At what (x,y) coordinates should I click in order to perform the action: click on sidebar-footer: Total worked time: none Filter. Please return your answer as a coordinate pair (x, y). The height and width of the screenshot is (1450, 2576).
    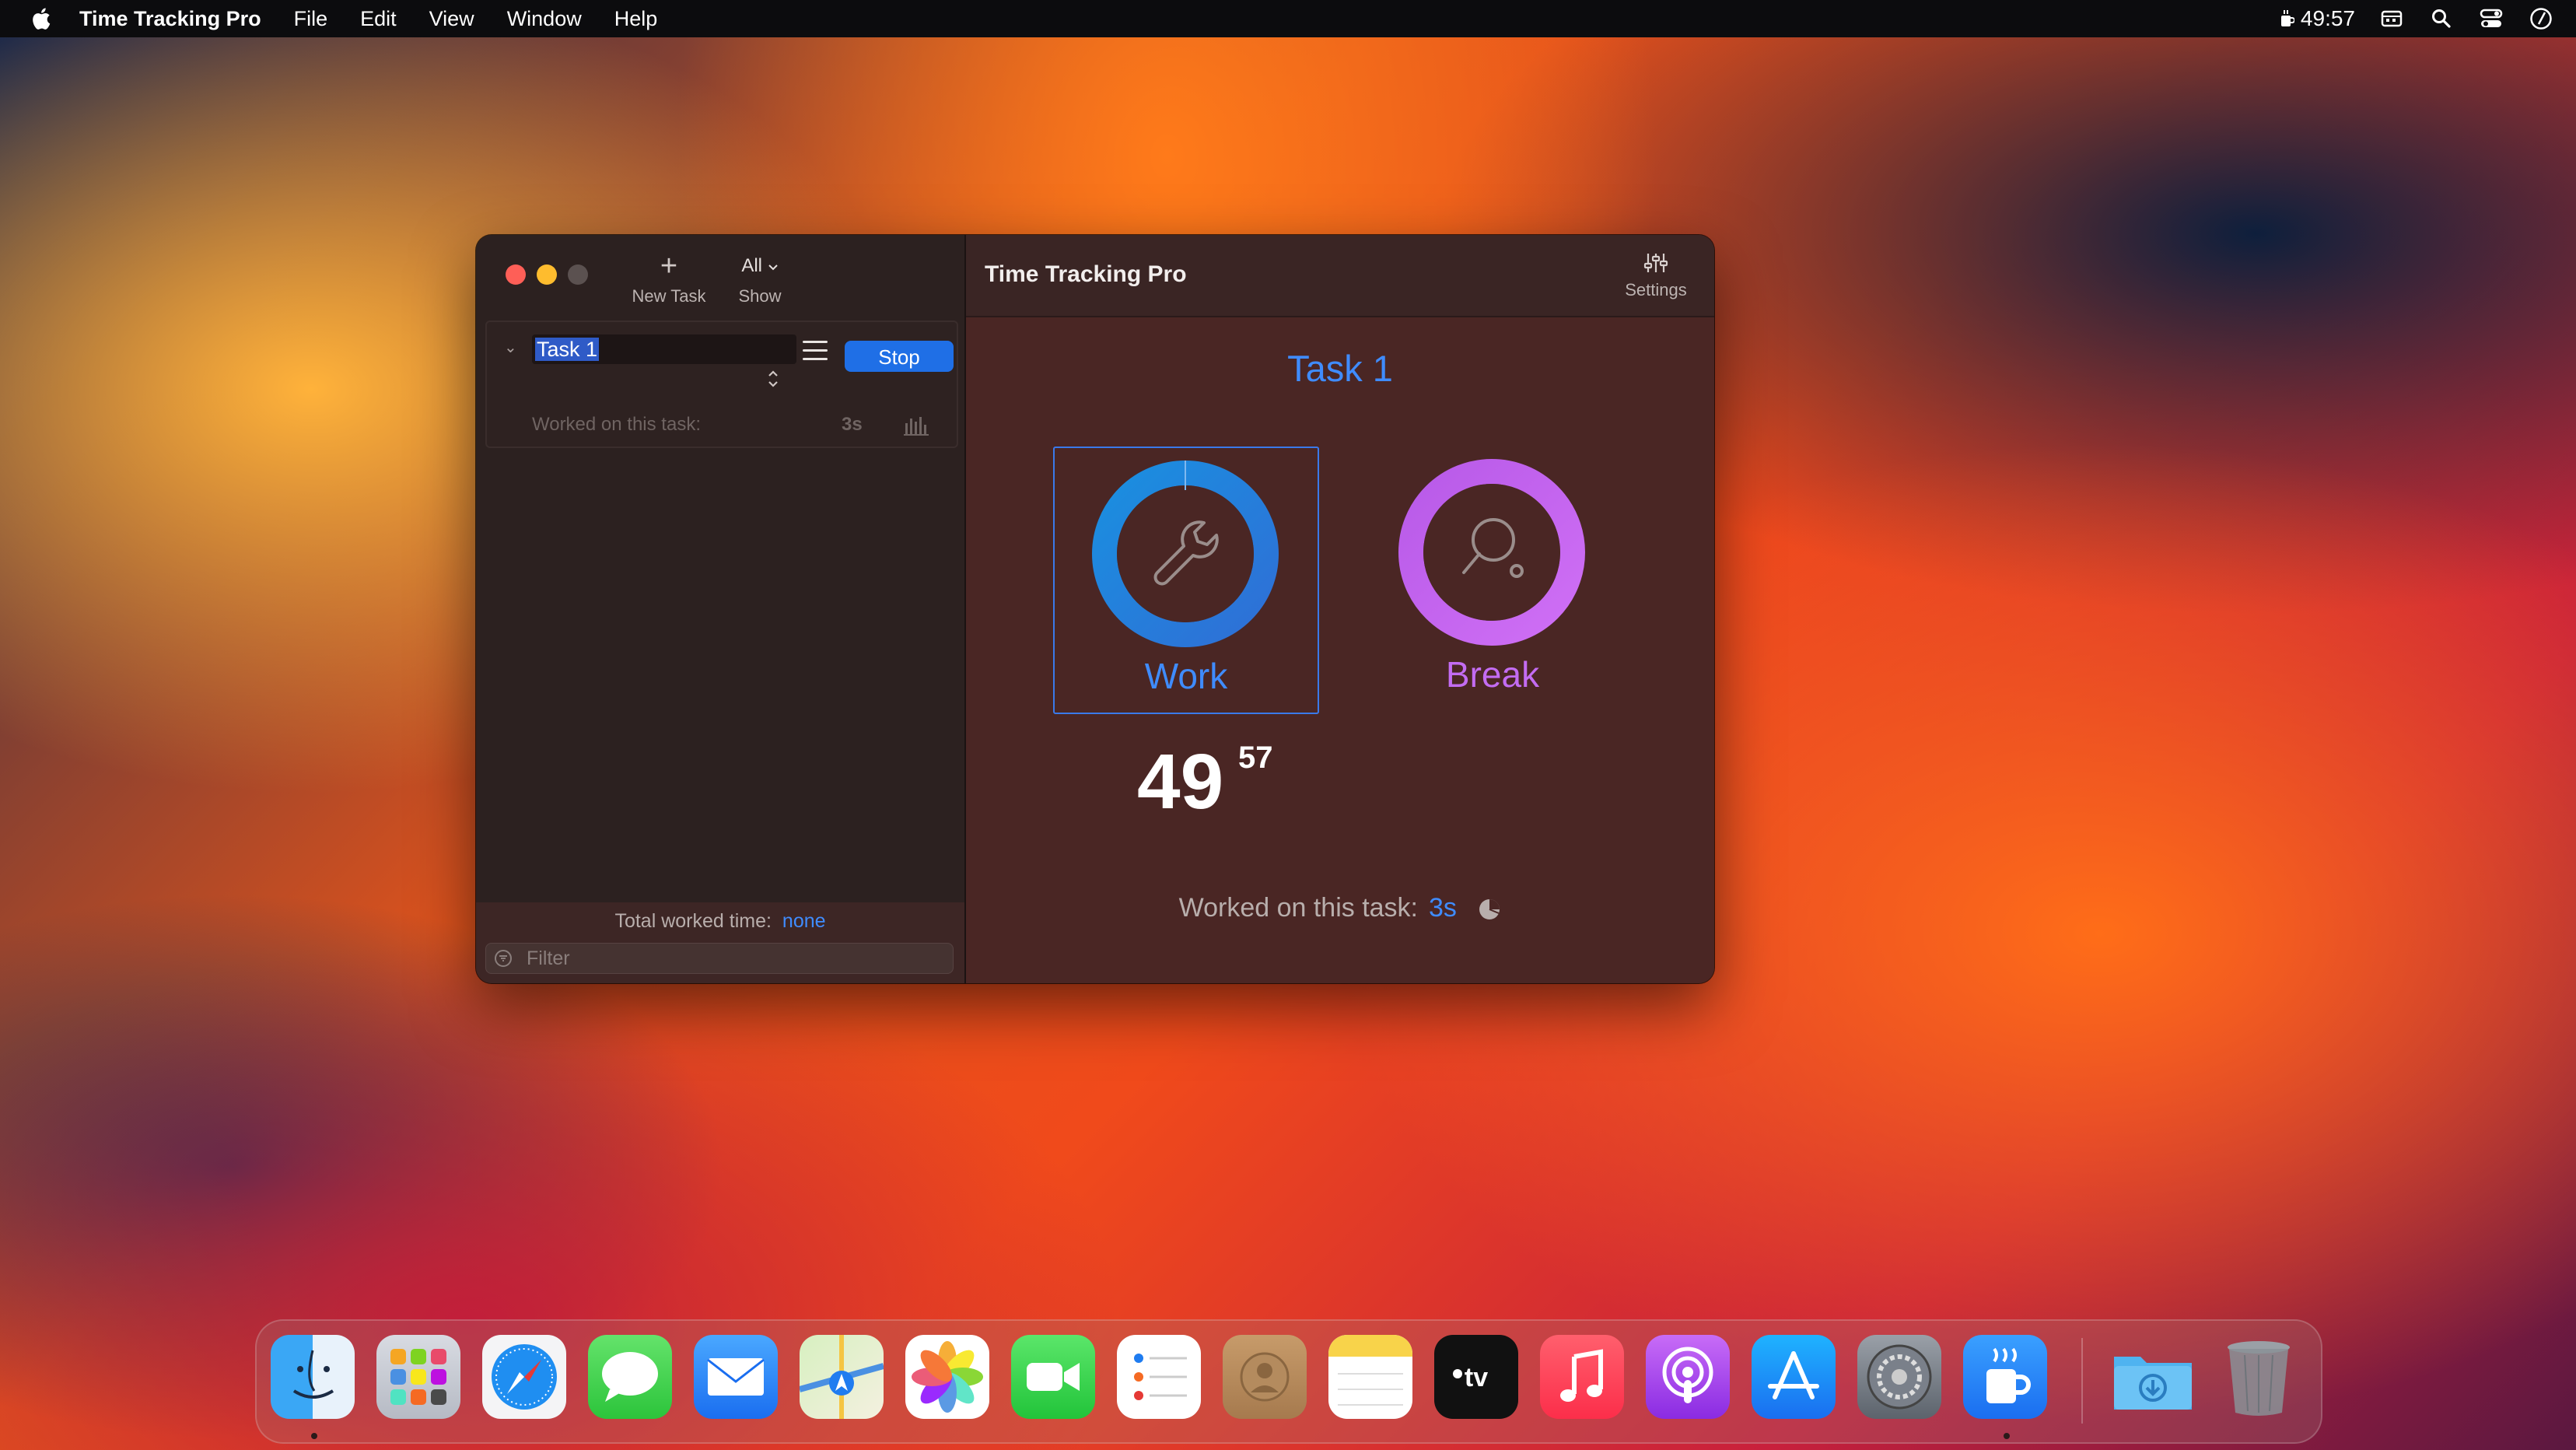
    Looking at the image, I should click on (720, 942).